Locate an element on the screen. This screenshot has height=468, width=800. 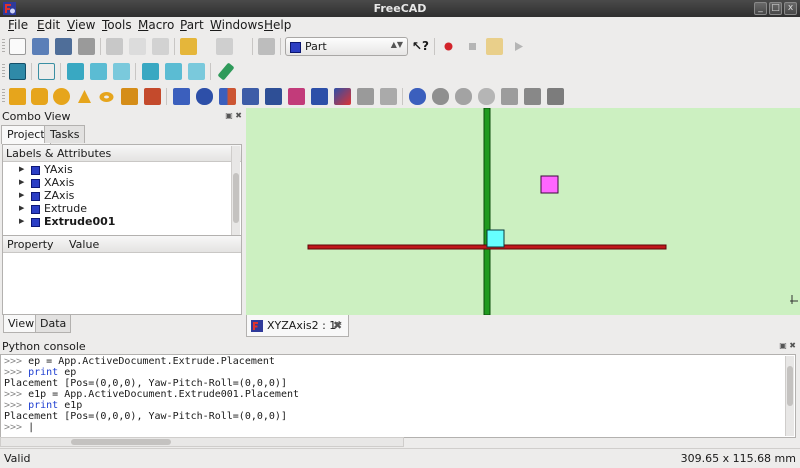
paste-icon is located at coordinates (160, 46).